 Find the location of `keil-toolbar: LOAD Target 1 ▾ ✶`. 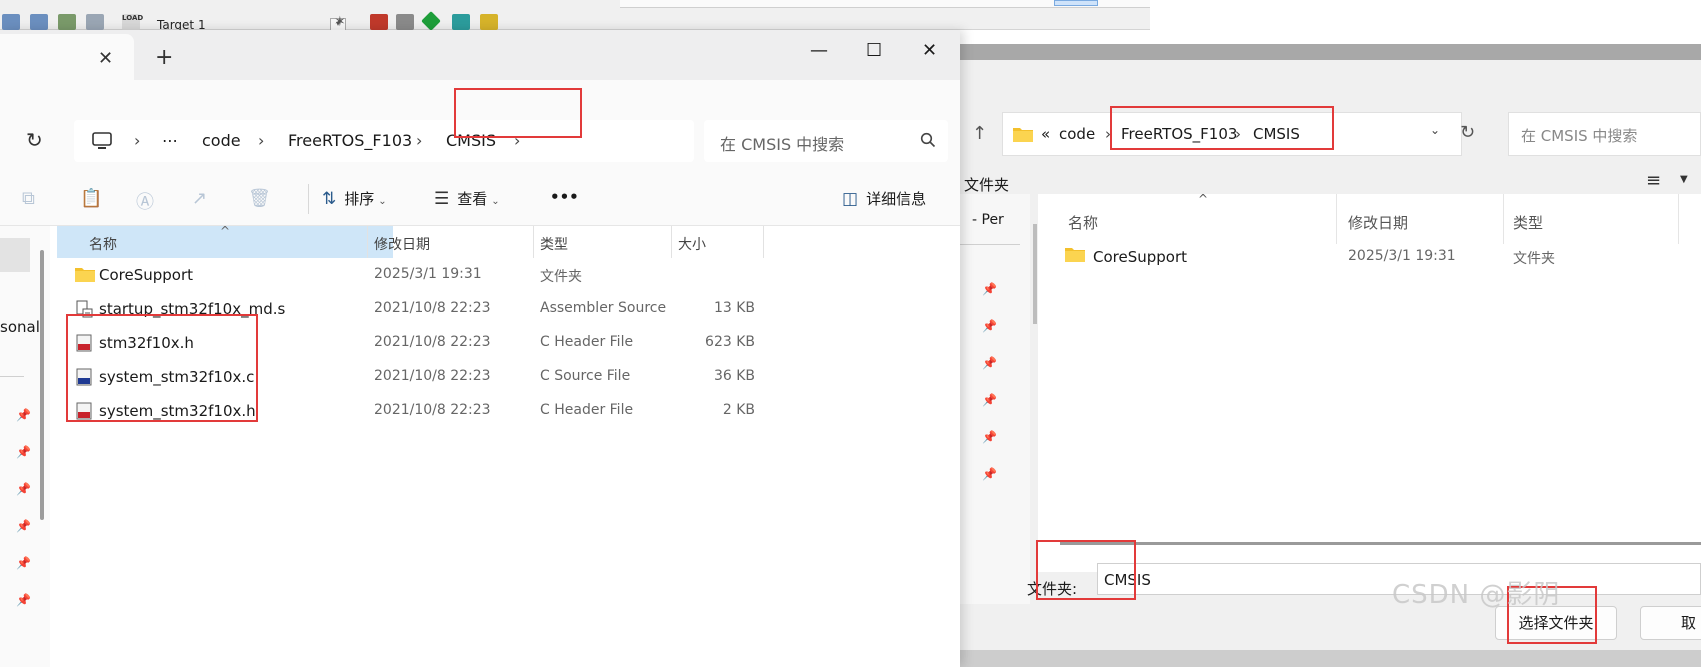

keil-toolbar: LOAD Target 1 ▾ ✶ is located at coordinates (575, 16).